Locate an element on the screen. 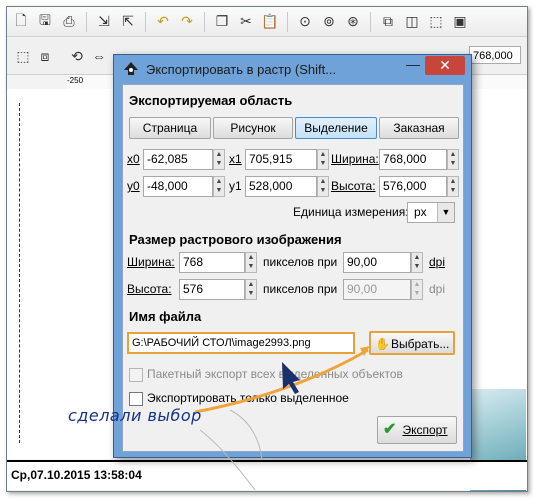  zoom-selection-icon: ⊙ is located at coordinates (305, 22).